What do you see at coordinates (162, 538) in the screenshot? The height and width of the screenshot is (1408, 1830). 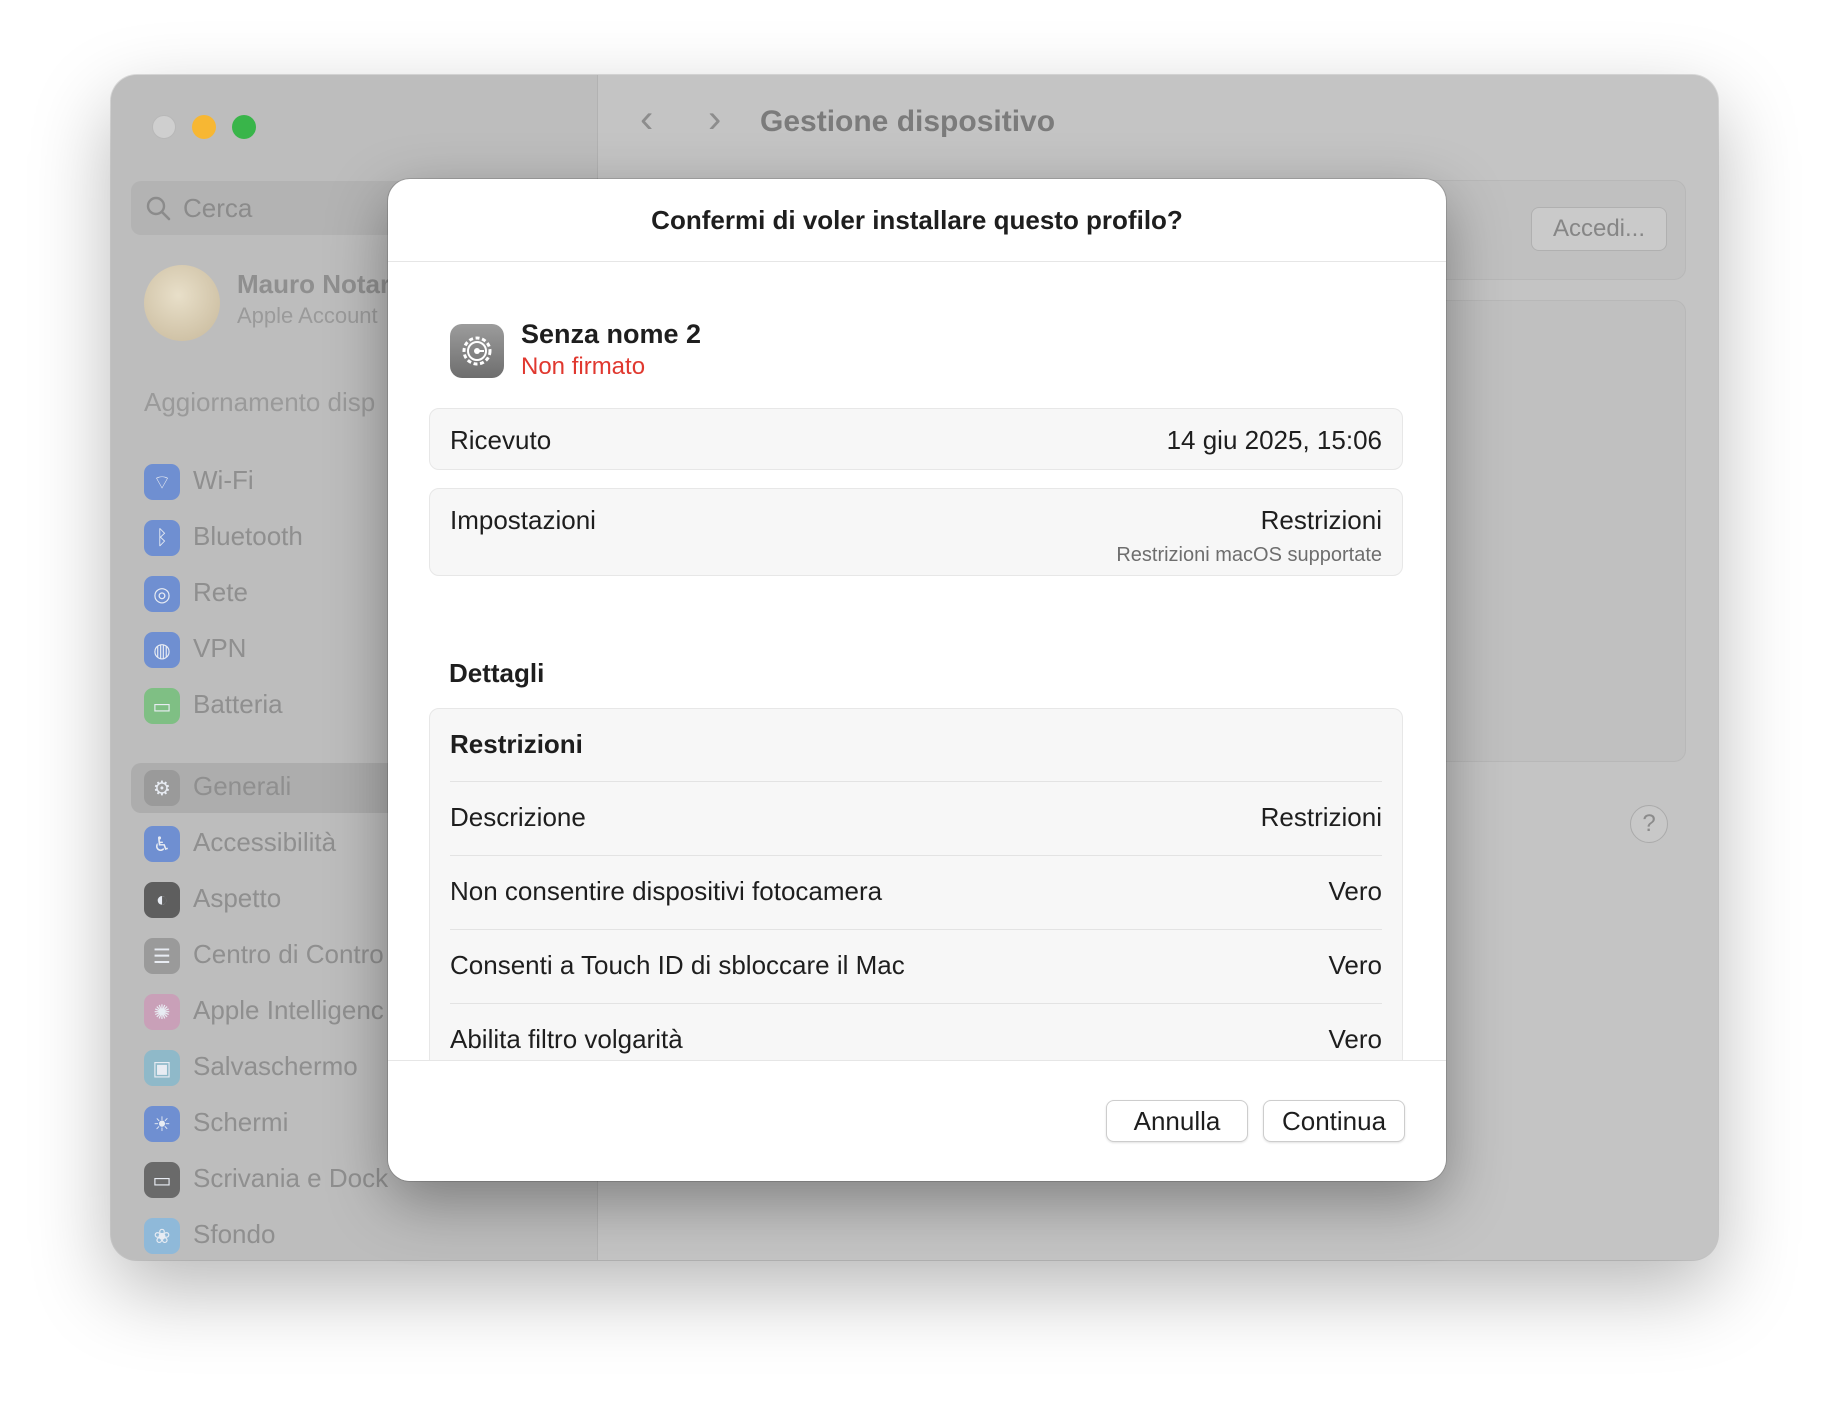 I see `bluetooth-icon: ᛒ` at bounding box center [162, 538].